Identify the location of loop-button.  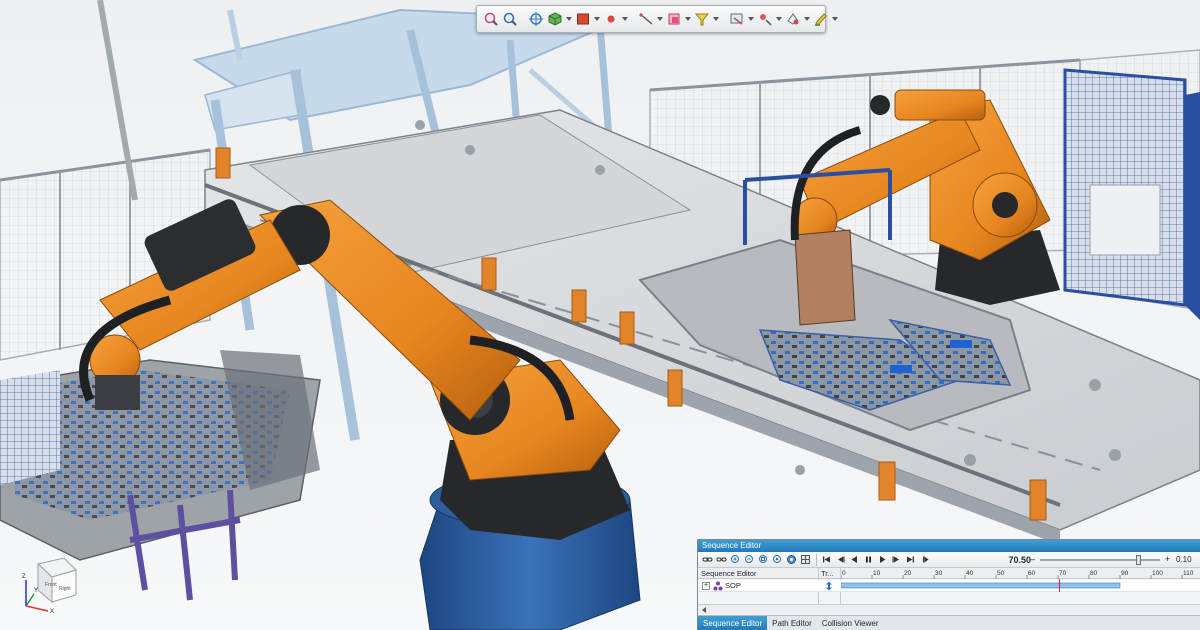
(924, 559).